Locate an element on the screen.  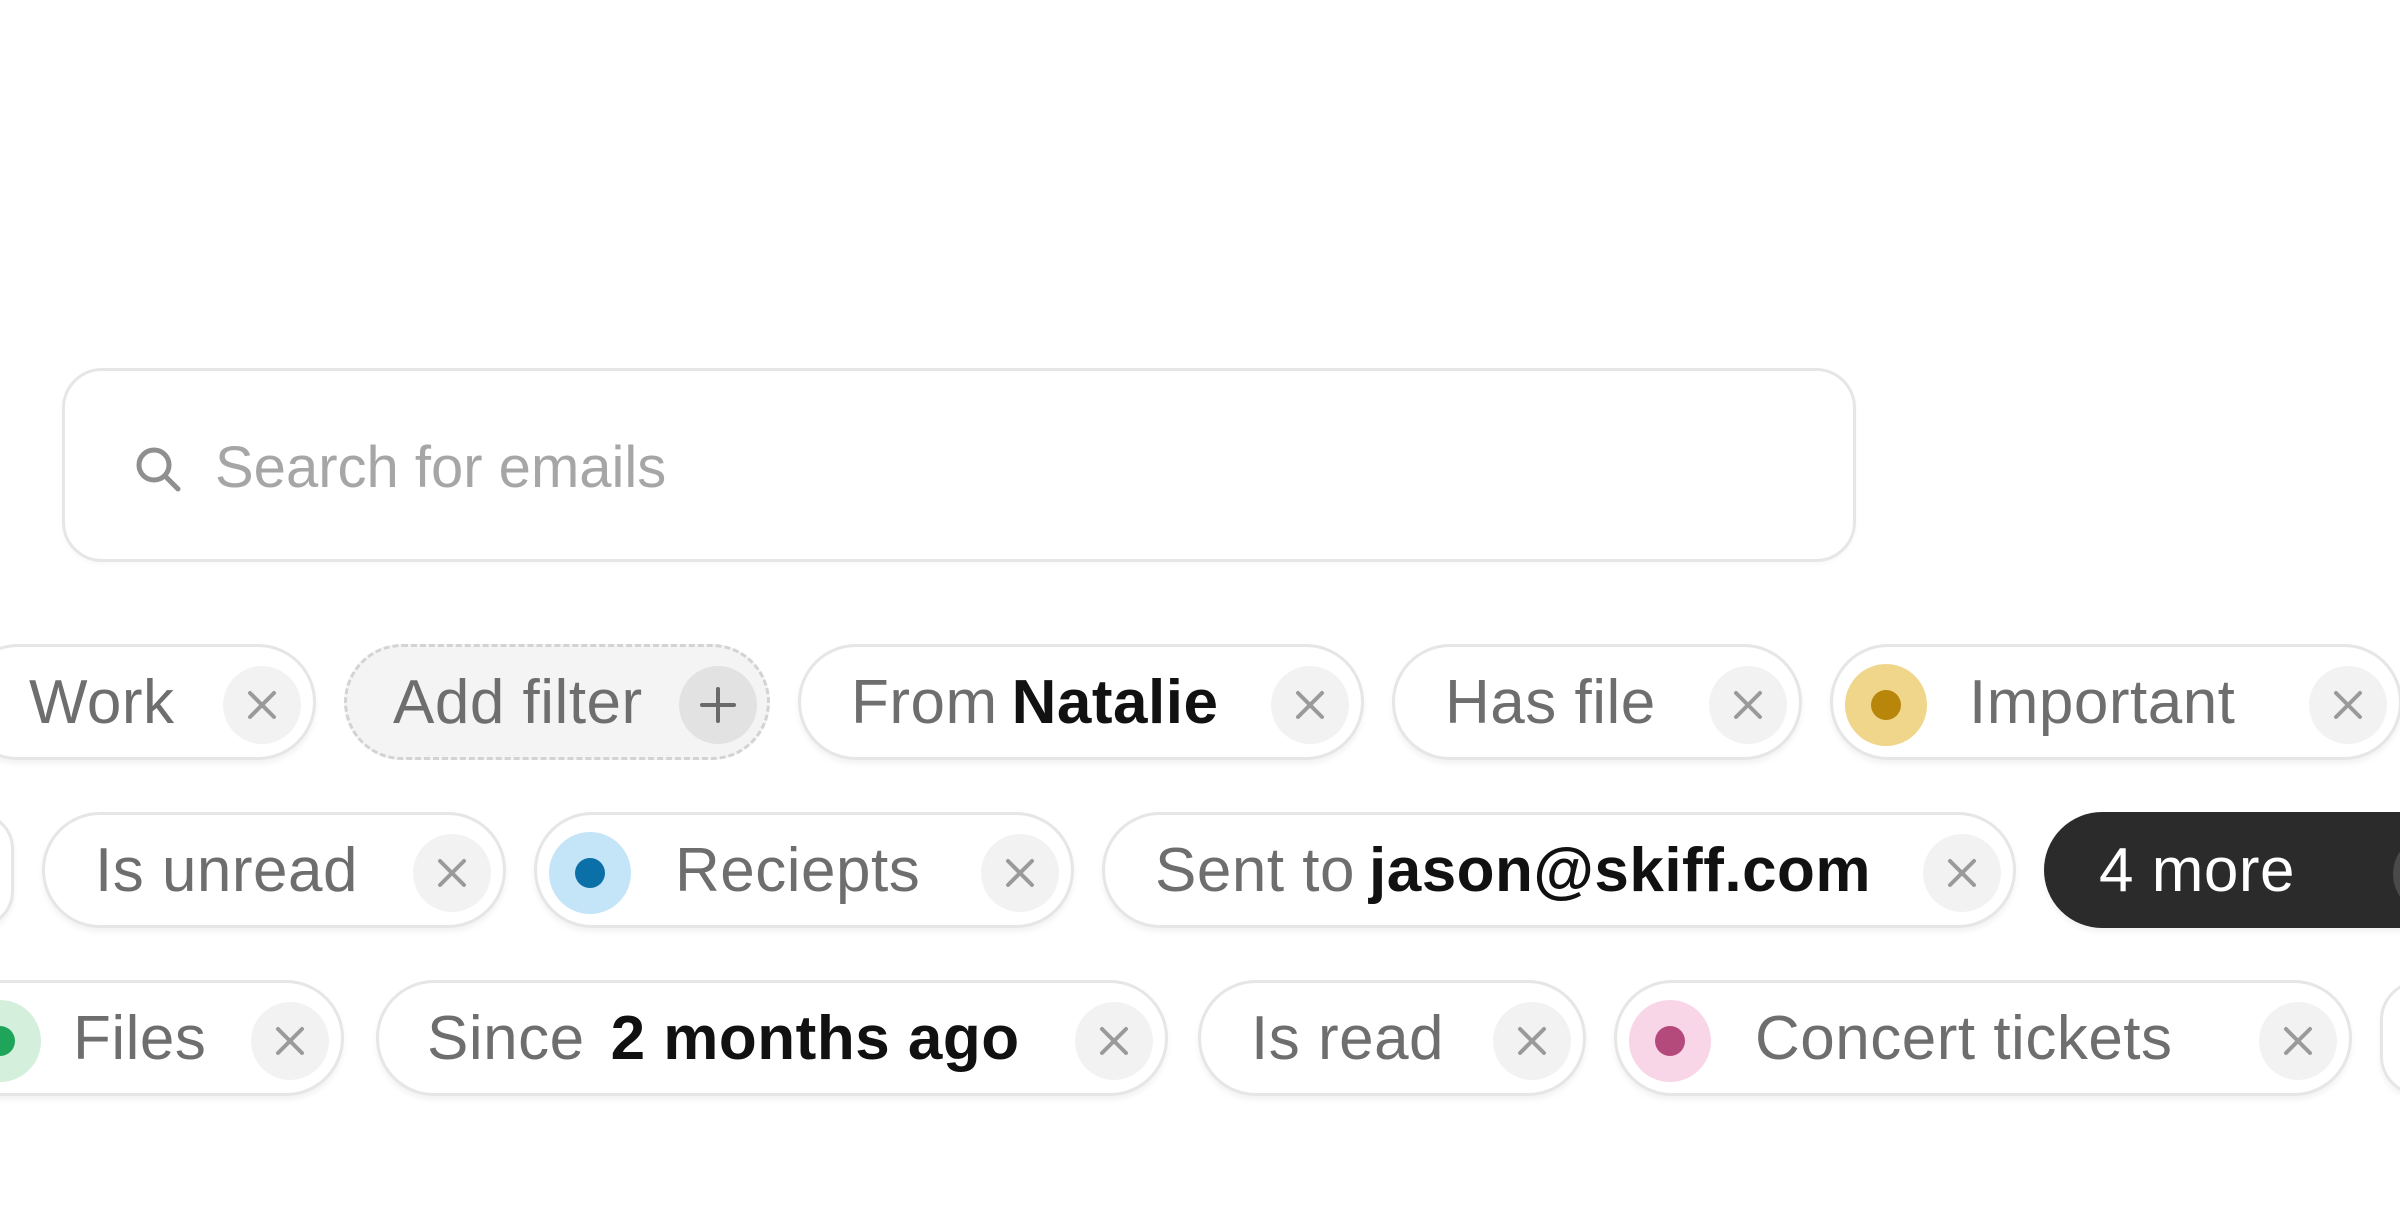
more-filters-button: 4 more is located at coordinates (2222, 870).